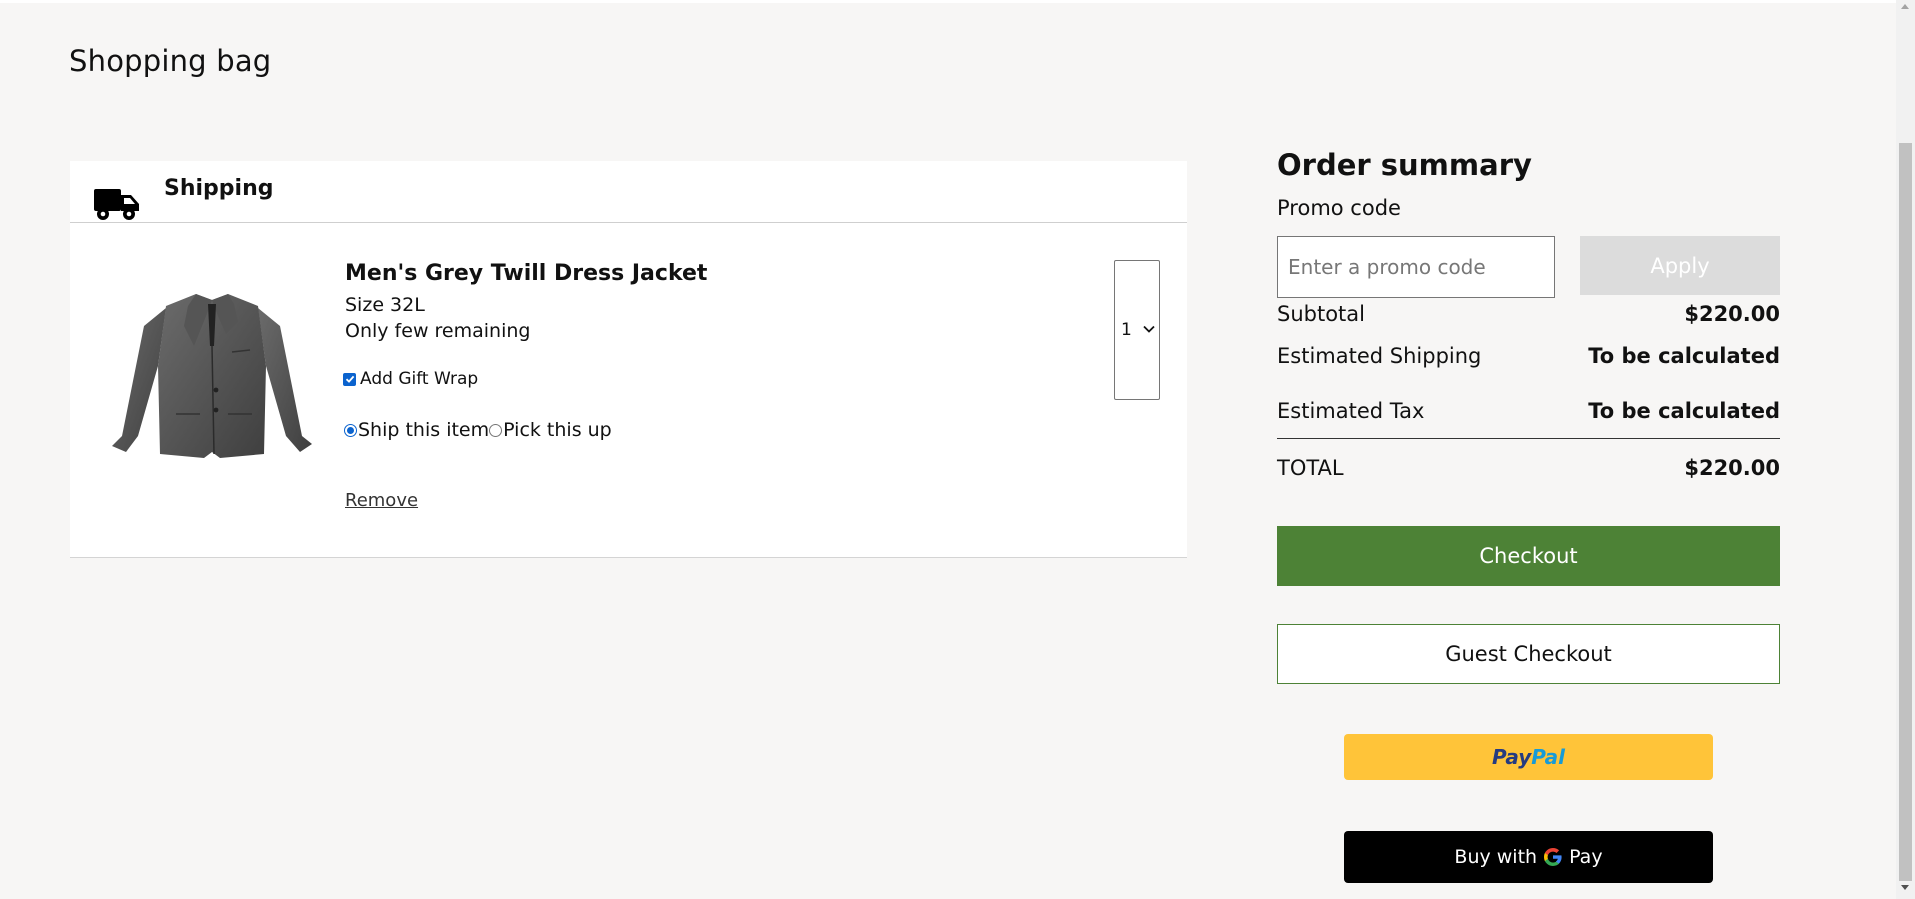 The image size is (1915, 899). Describe the element at coordinates (1684, 356) in the screenshot. I see `shipping-estimate-value: To be calculated` at that location.